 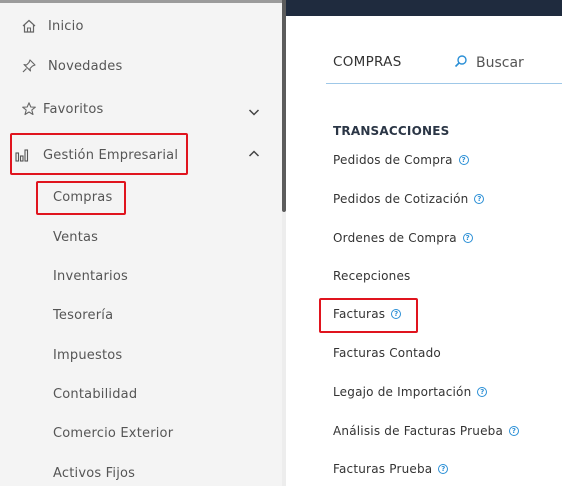 I want to click on divider, so click(x=444, y=83).